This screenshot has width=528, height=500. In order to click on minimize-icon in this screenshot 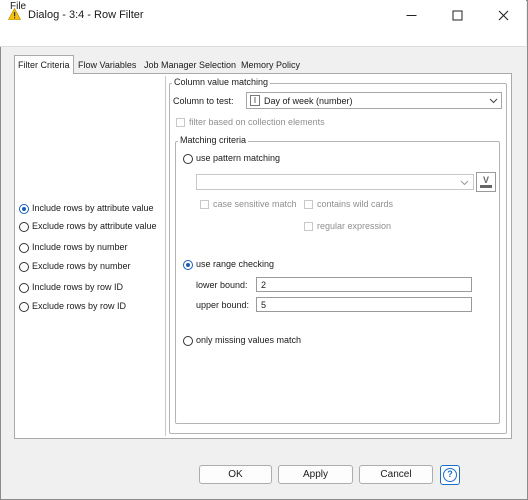, I will do `click(411, 15)`.